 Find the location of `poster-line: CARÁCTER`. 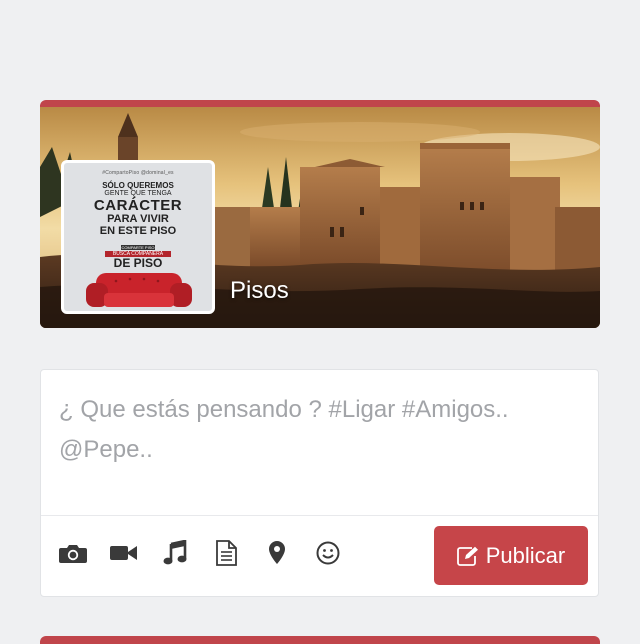

poster-line: CARÁCTER is located at coordinates (138, 205).